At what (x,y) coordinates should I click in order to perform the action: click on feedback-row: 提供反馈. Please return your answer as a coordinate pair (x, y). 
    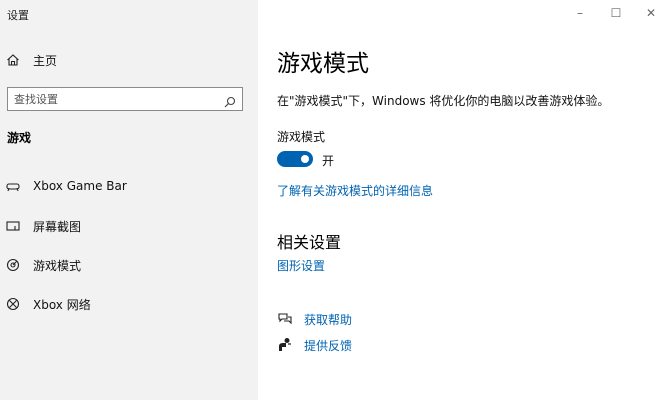
    Looking at the image, I should click on (314, 345).